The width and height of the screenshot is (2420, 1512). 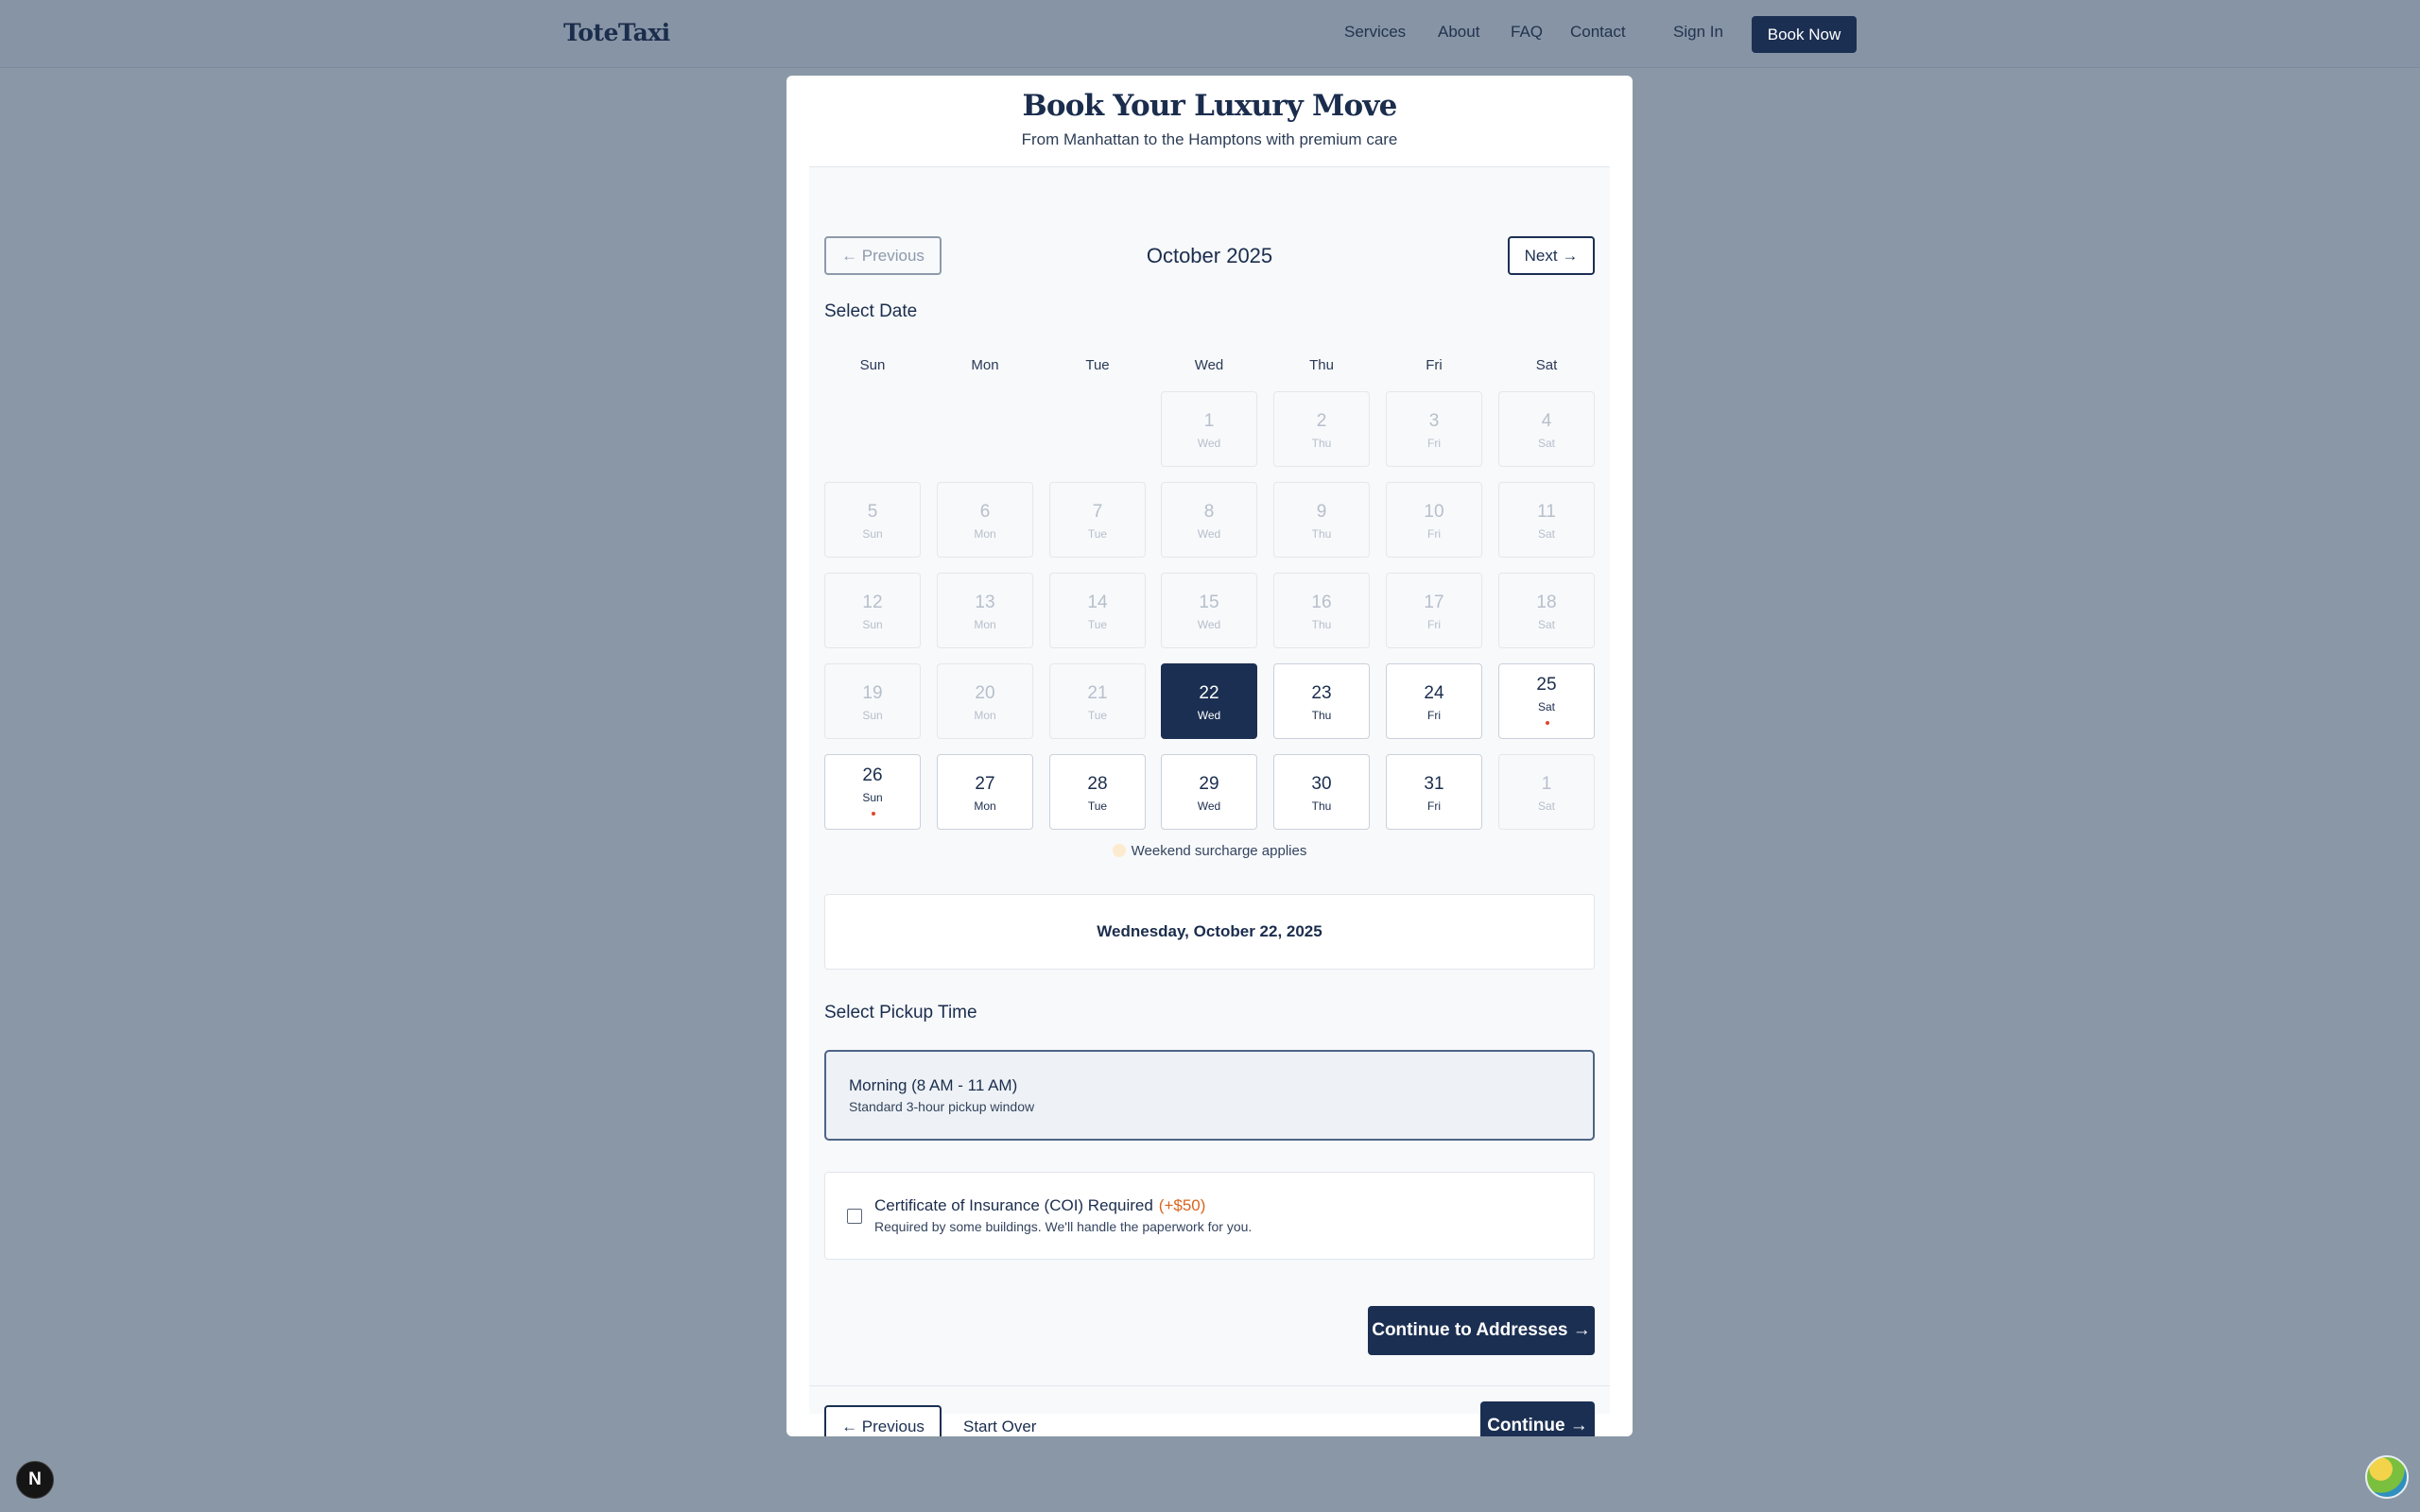 What do you see at coordinates (1210, 932) in the screenshot?
I see `selected-date-display: Wednesday, October 22, 2025` at bounding box center [1210, 932].